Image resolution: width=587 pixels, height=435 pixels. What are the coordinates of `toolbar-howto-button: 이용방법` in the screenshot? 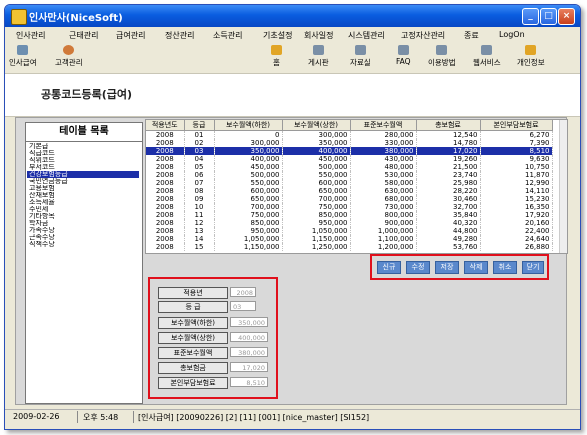 It's located at (442, 56).